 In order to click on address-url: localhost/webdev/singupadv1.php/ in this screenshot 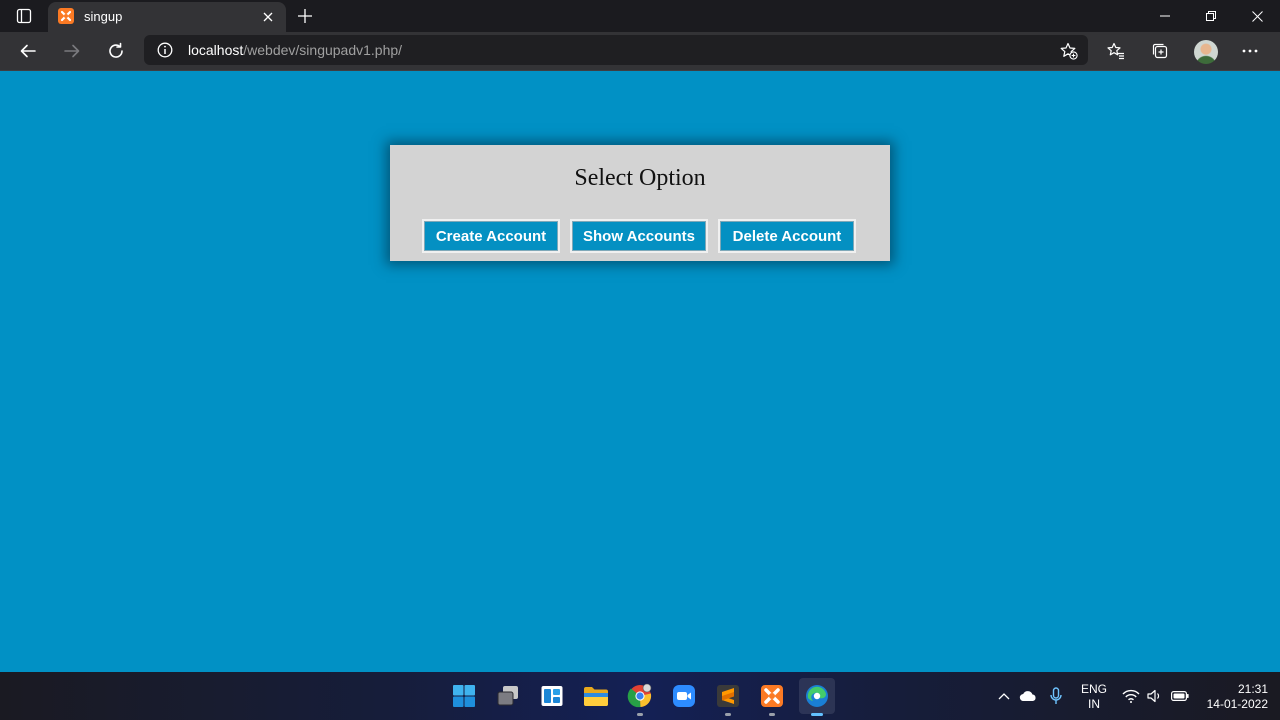, I will do `click(295, 50)`.